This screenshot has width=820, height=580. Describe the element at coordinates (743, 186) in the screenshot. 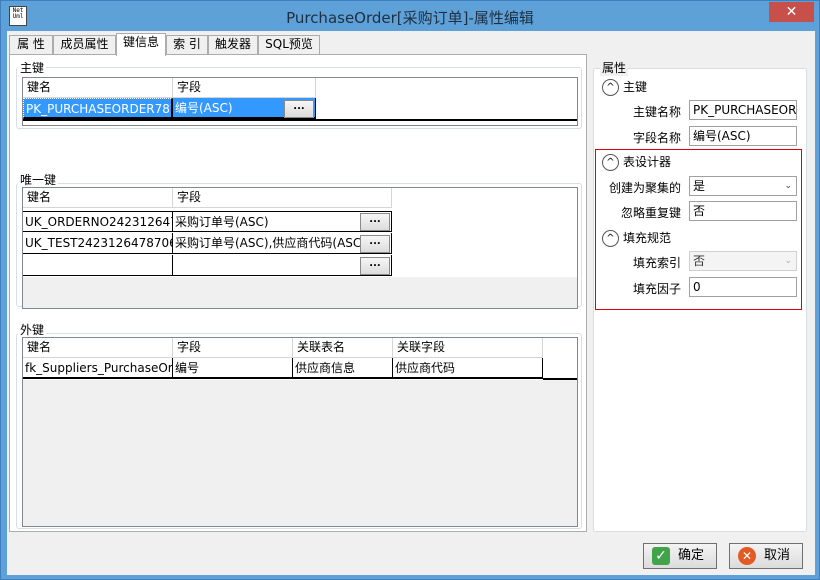

I see `clustered-select: 是 ⌄` at that location.